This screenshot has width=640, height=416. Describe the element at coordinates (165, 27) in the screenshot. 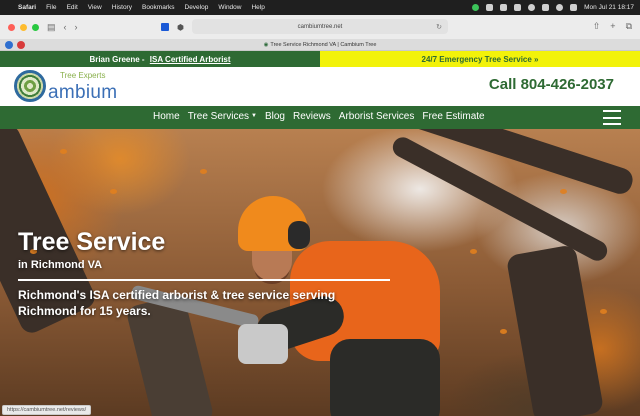

I see `extension-icon` at that location.